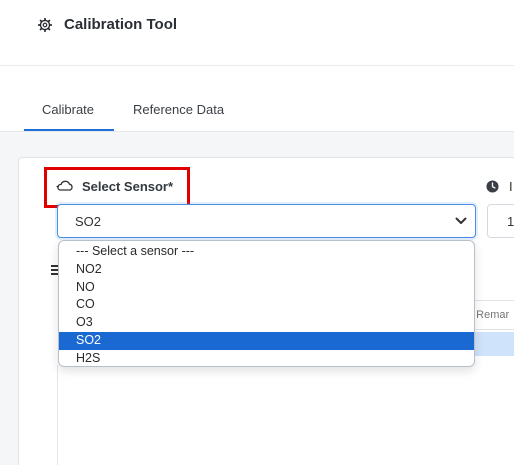 This screenshot has width=514, height=465. I want to click on tab-bar: Calibrate Reference Data, so click(257, 99).